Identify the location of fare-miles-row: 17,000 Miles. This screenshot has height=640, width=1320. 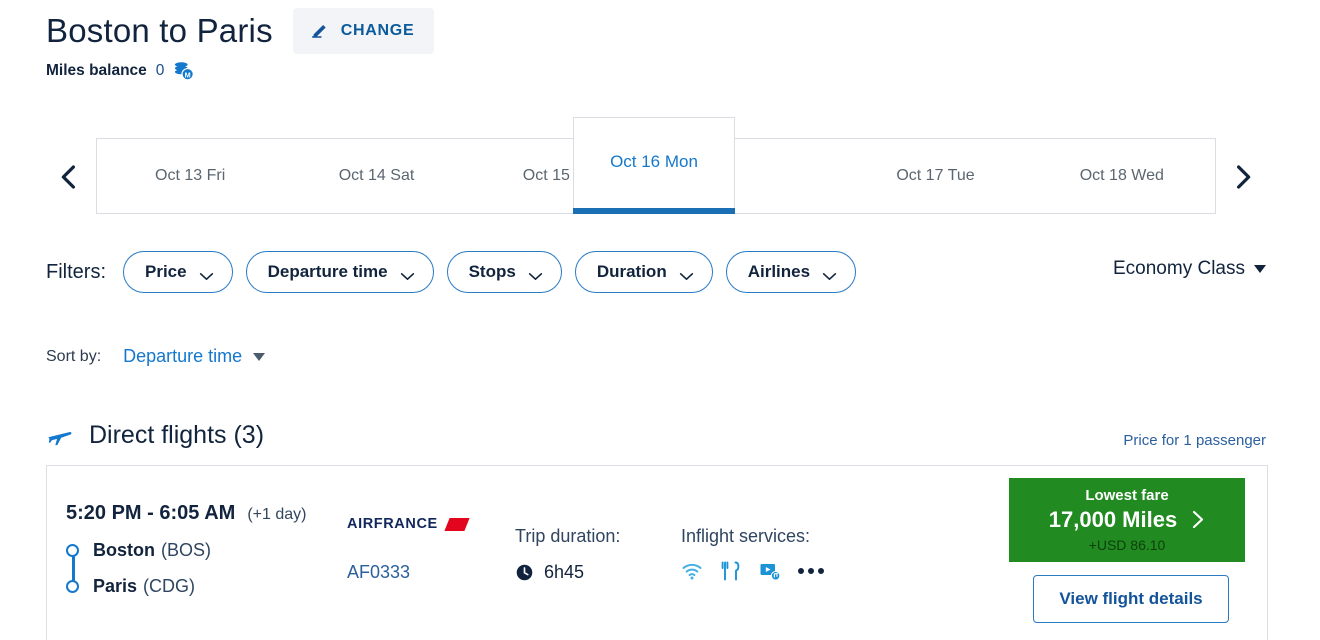
(1127, 520).